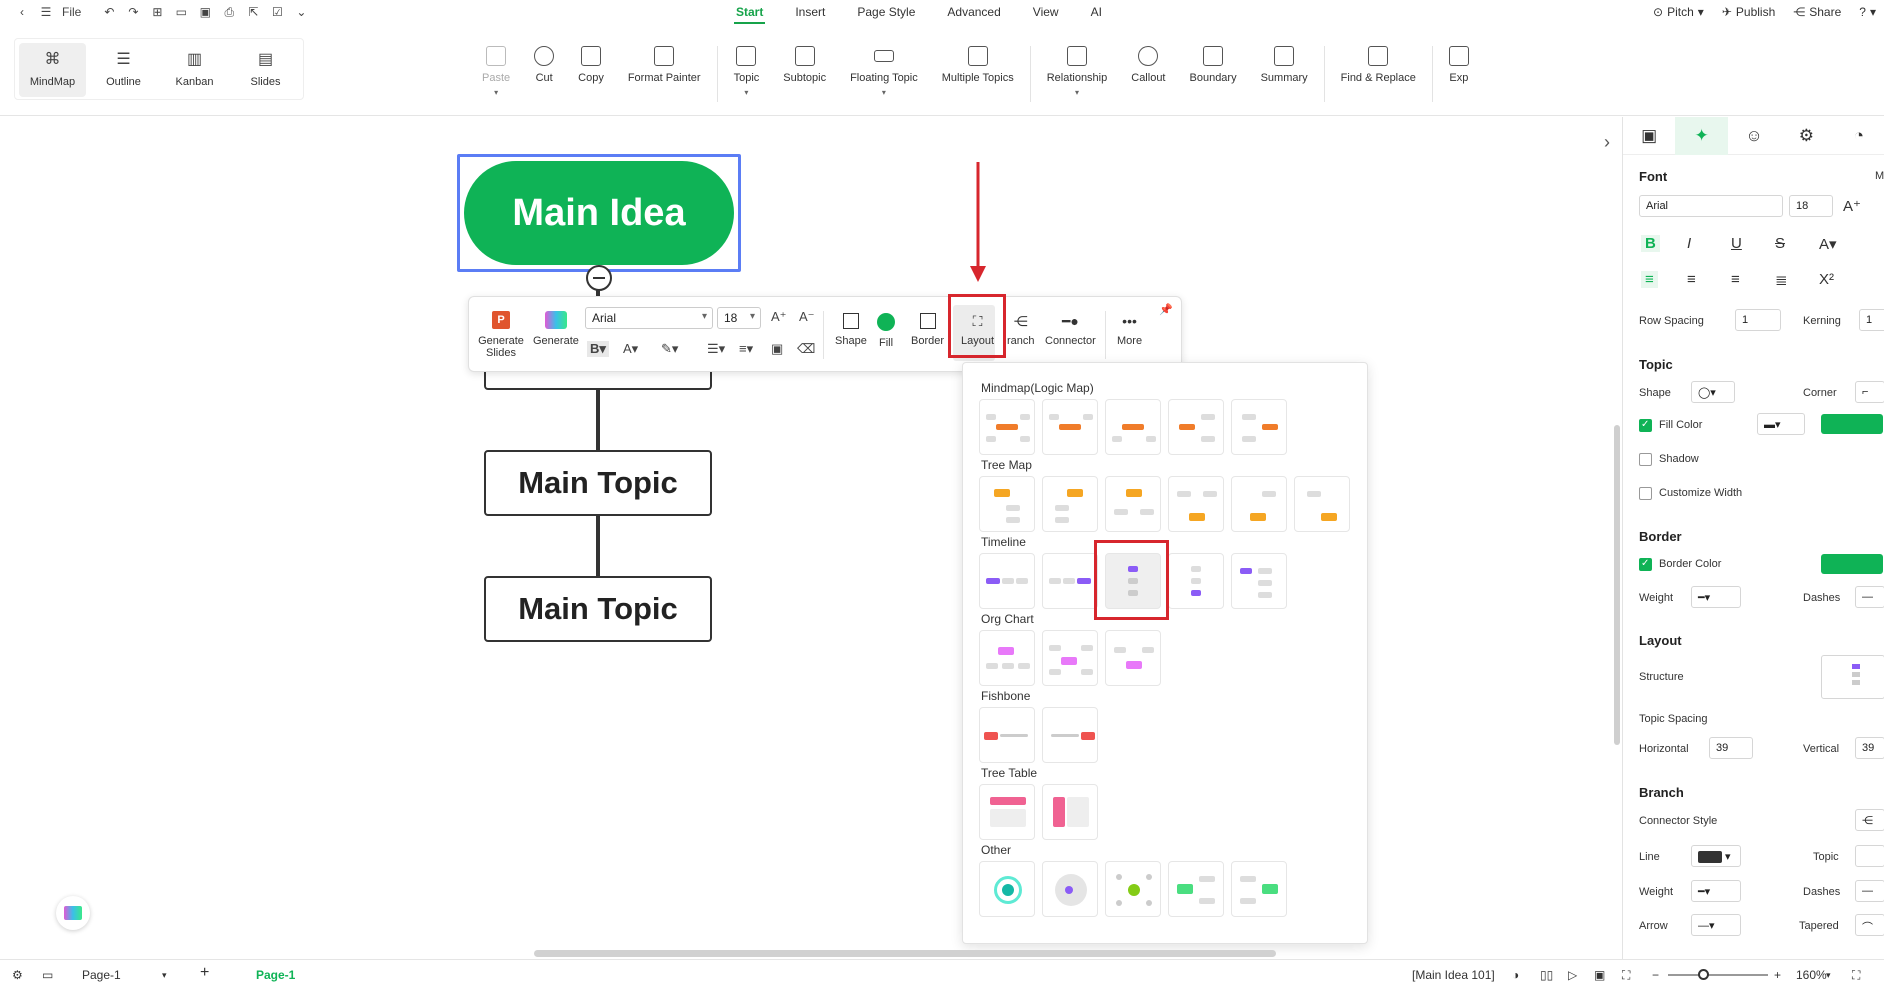  I want to click on vertical-spacing-input: 39, so click(1869, 748).